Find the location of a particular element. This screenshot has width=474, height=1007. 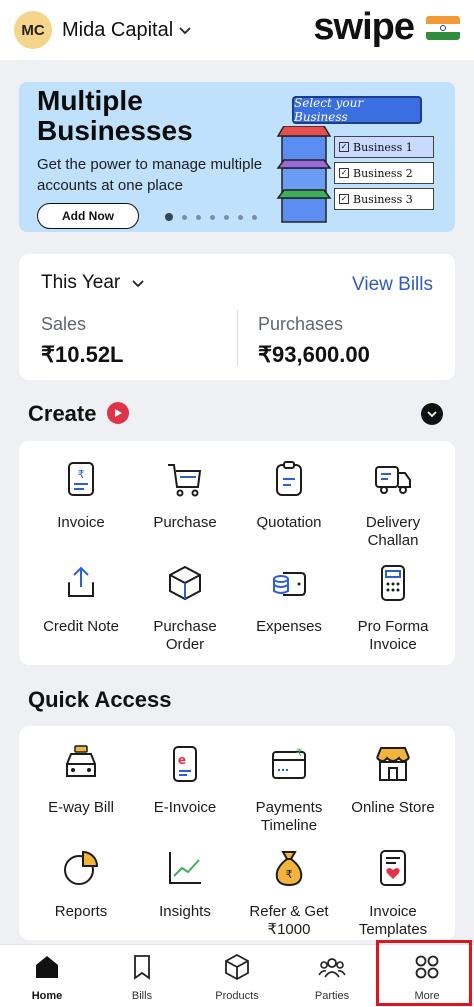

quick-access-title: Quick Access is located at coordinates (100, 699).